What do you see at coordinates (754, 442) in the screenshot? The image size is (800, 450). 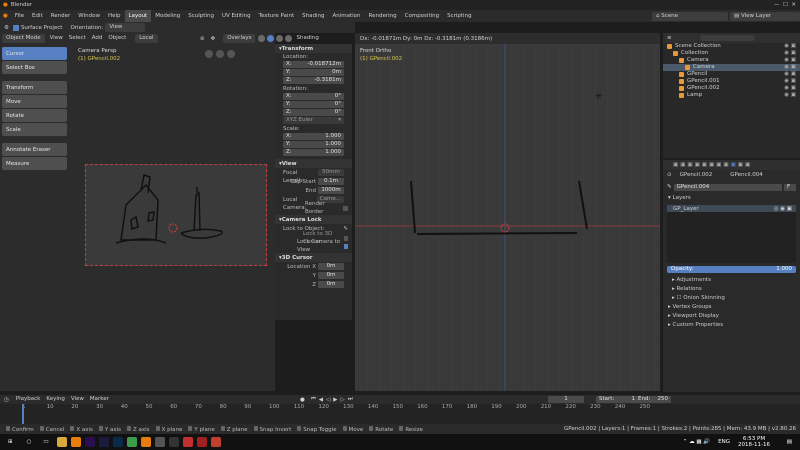 I see `clock: 6:53 PM 2018-11-16` at bounding box center [754, 442].